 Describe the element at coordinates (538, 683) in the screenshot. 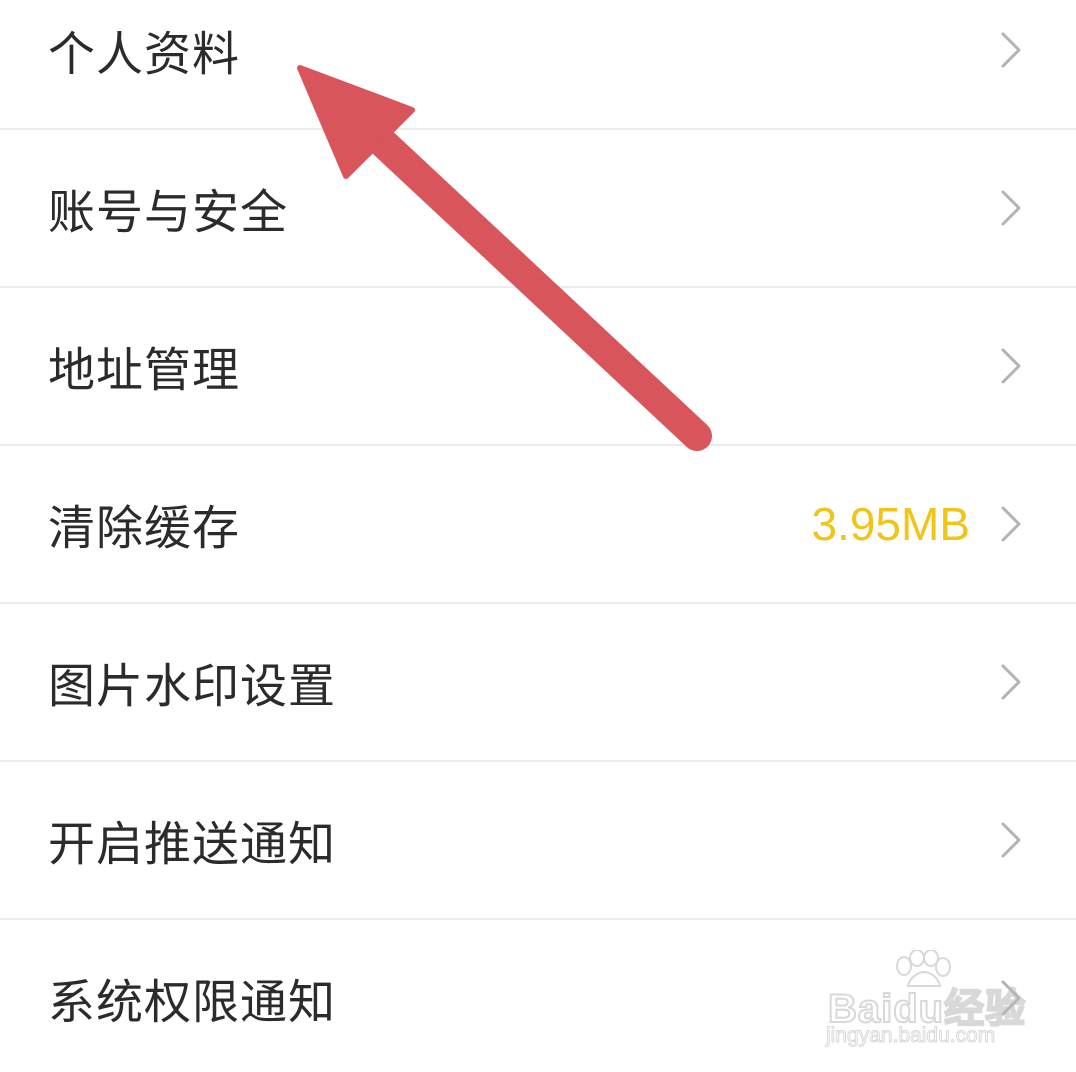

I see `settings-item-watermark: 图片水印设置` at that location.